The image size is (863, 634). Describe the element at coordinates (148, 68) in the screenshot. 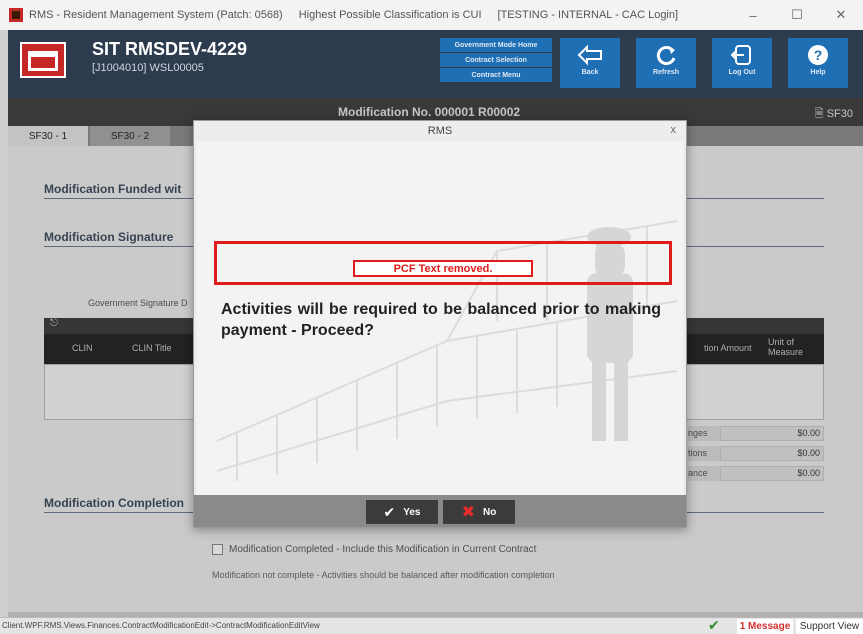

I see `system-subtitle: [J1004010] WSL00005` at that location.